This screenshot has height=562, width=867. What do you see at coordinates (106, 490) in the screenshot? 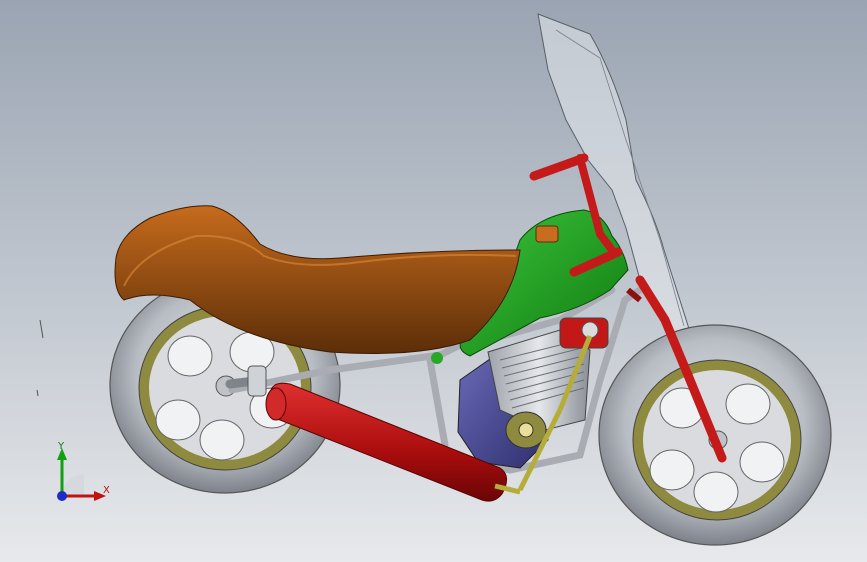
I see `x-axis-label: X` at bounding box center [106, 490].